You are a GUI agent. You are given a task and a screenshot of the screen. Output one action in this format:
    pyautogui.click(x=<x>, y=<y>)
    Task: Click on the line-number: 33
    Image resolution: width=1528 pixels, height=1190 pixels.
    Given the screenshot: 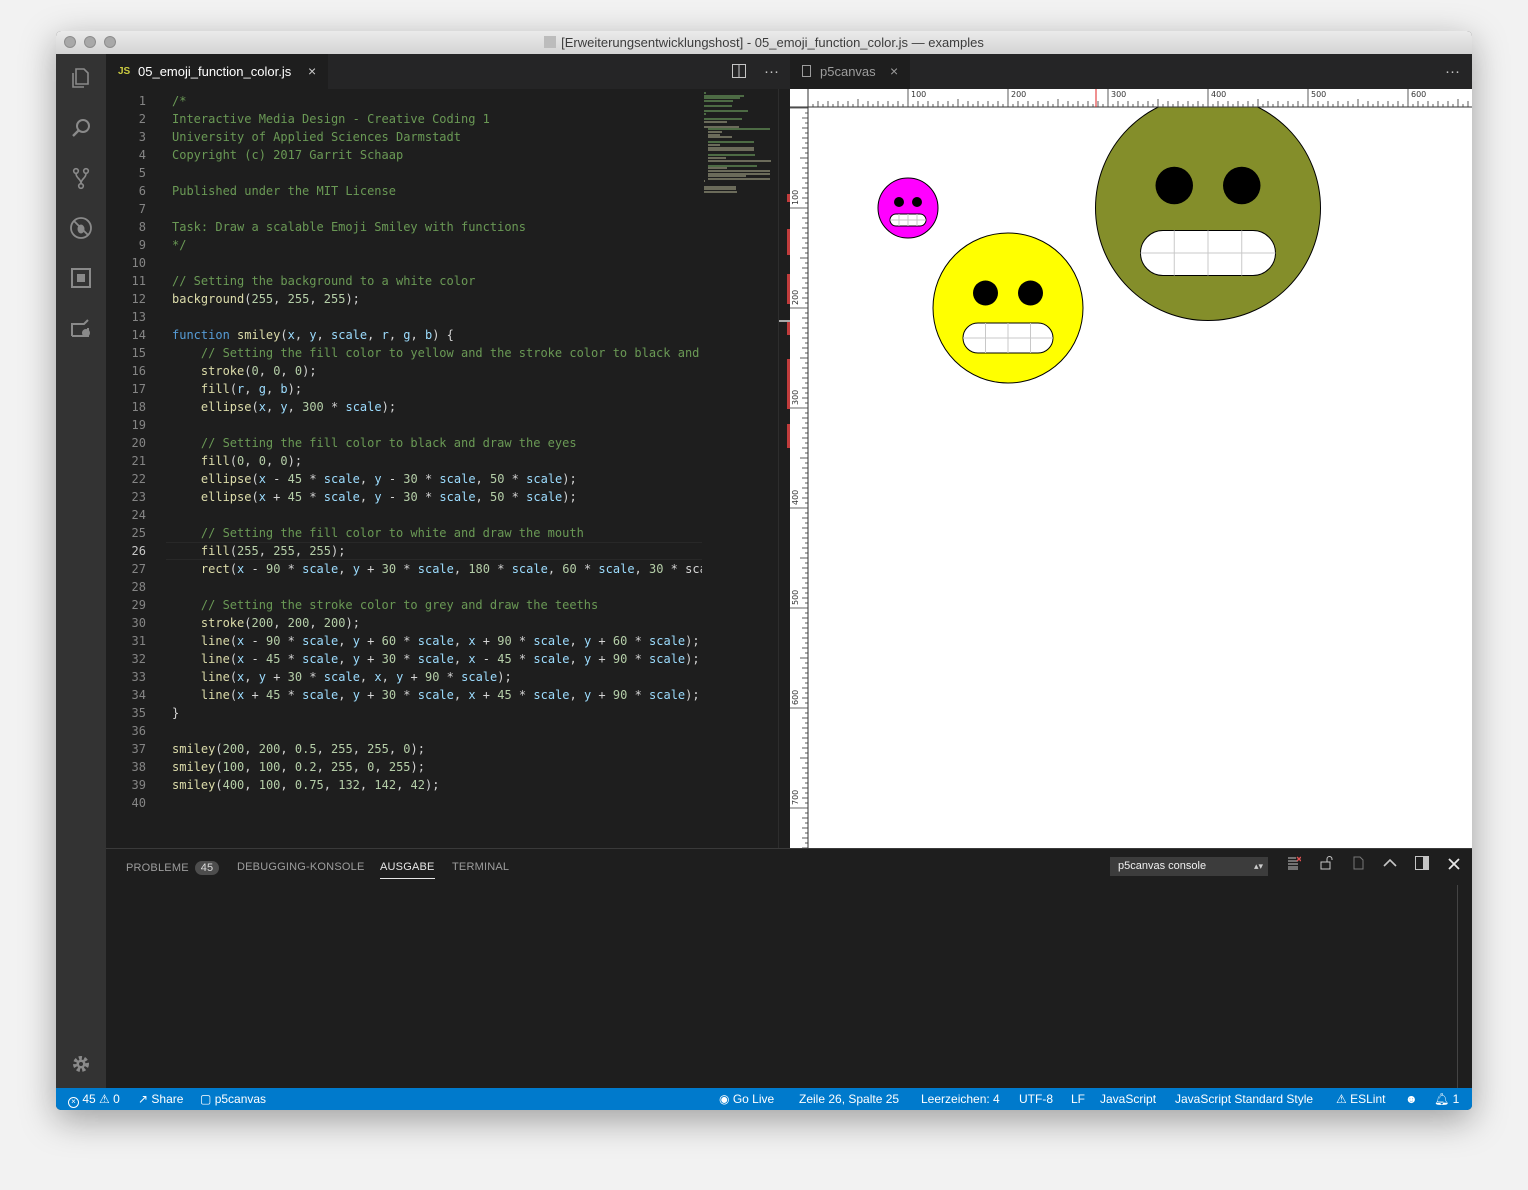 What is the action you would take?
    pyautogui.click(x=138, y=677)
    